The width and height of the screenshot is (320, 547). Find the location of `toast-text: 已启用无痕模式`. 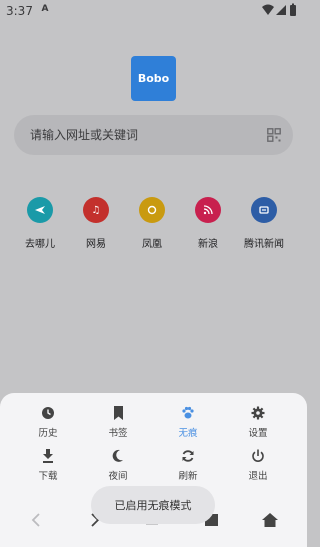

toast-text: 已启用无痕模式 is located at coordinates (153, 505).